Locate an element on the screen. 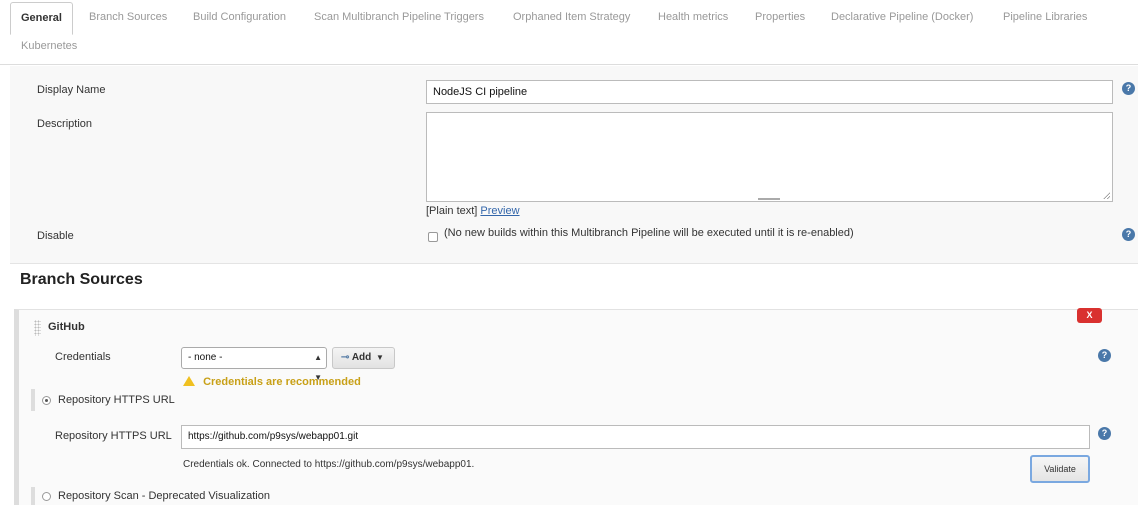  drag-handle-icon is located at coordinates (37, 328).